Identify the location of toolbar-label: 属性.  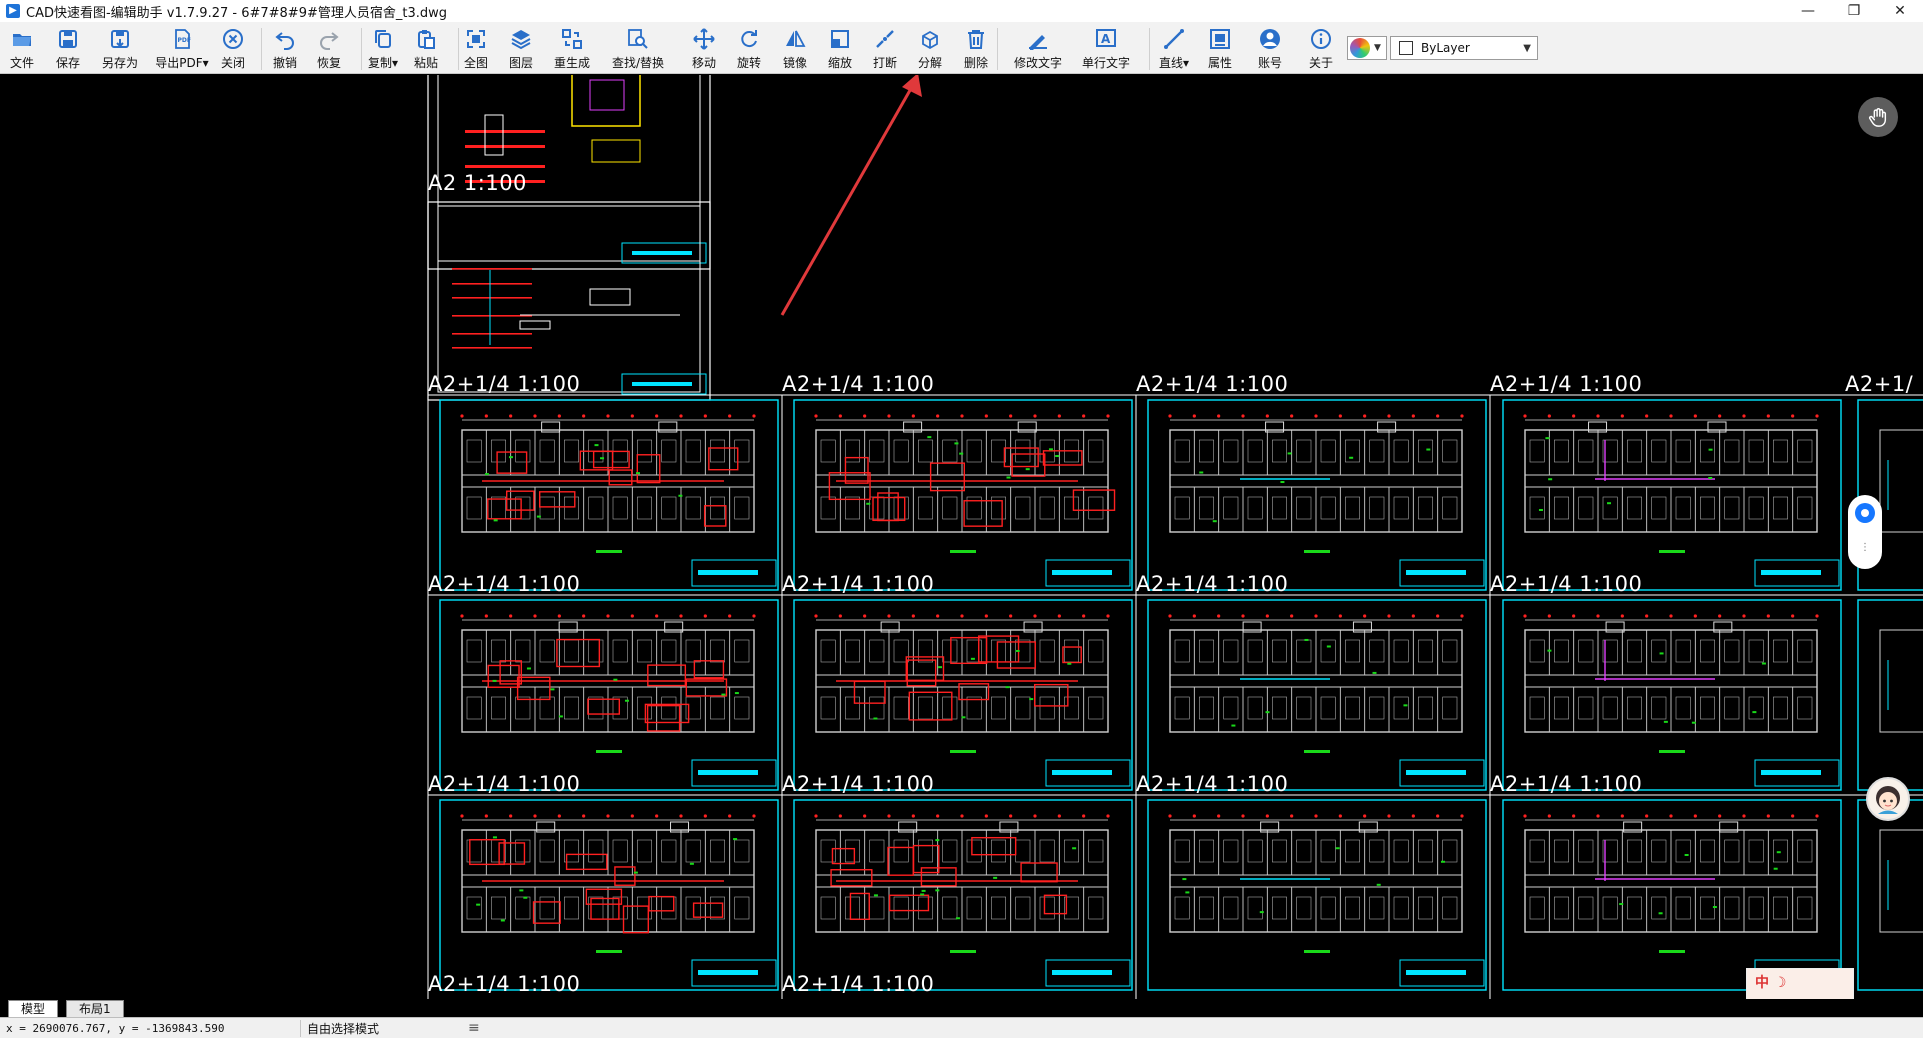
(1219, 63).